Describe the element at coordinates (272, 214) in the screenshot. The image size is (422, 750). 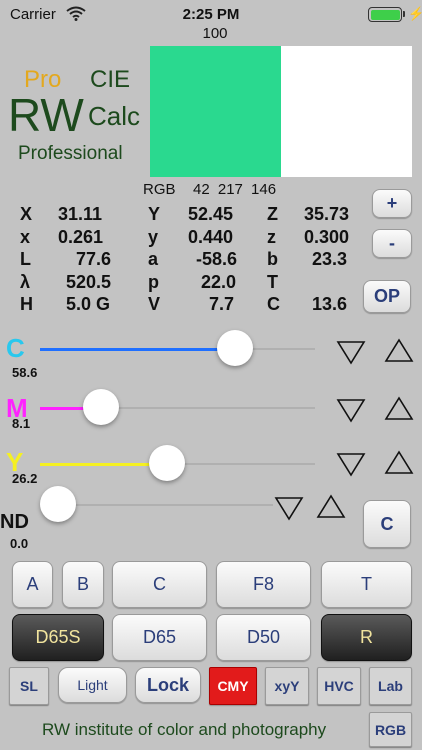
I see `grid-label: Z` at that location.